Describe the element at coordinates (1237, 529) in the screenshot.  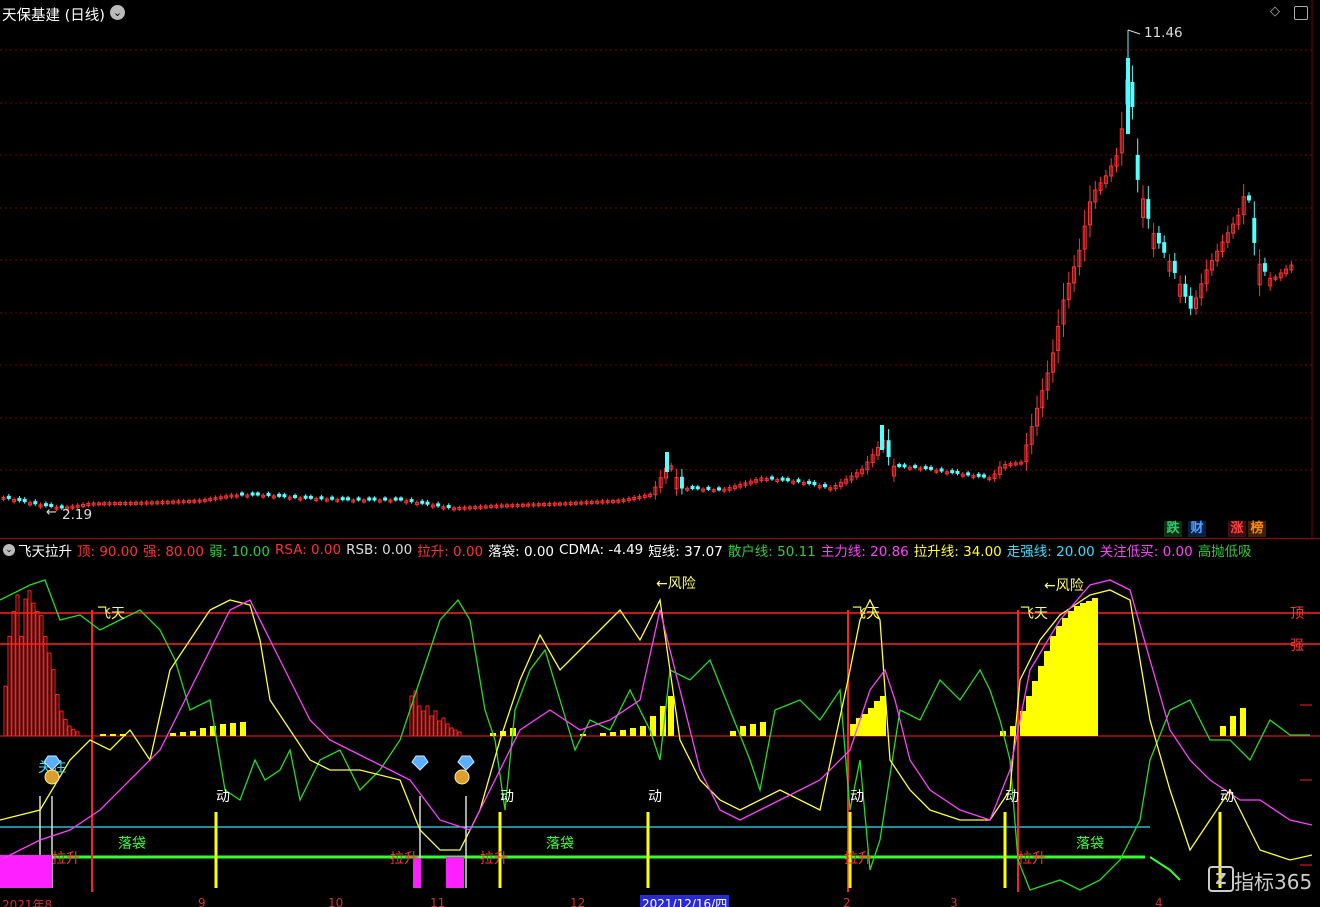
I see `badge-rise: 涨` at that location.